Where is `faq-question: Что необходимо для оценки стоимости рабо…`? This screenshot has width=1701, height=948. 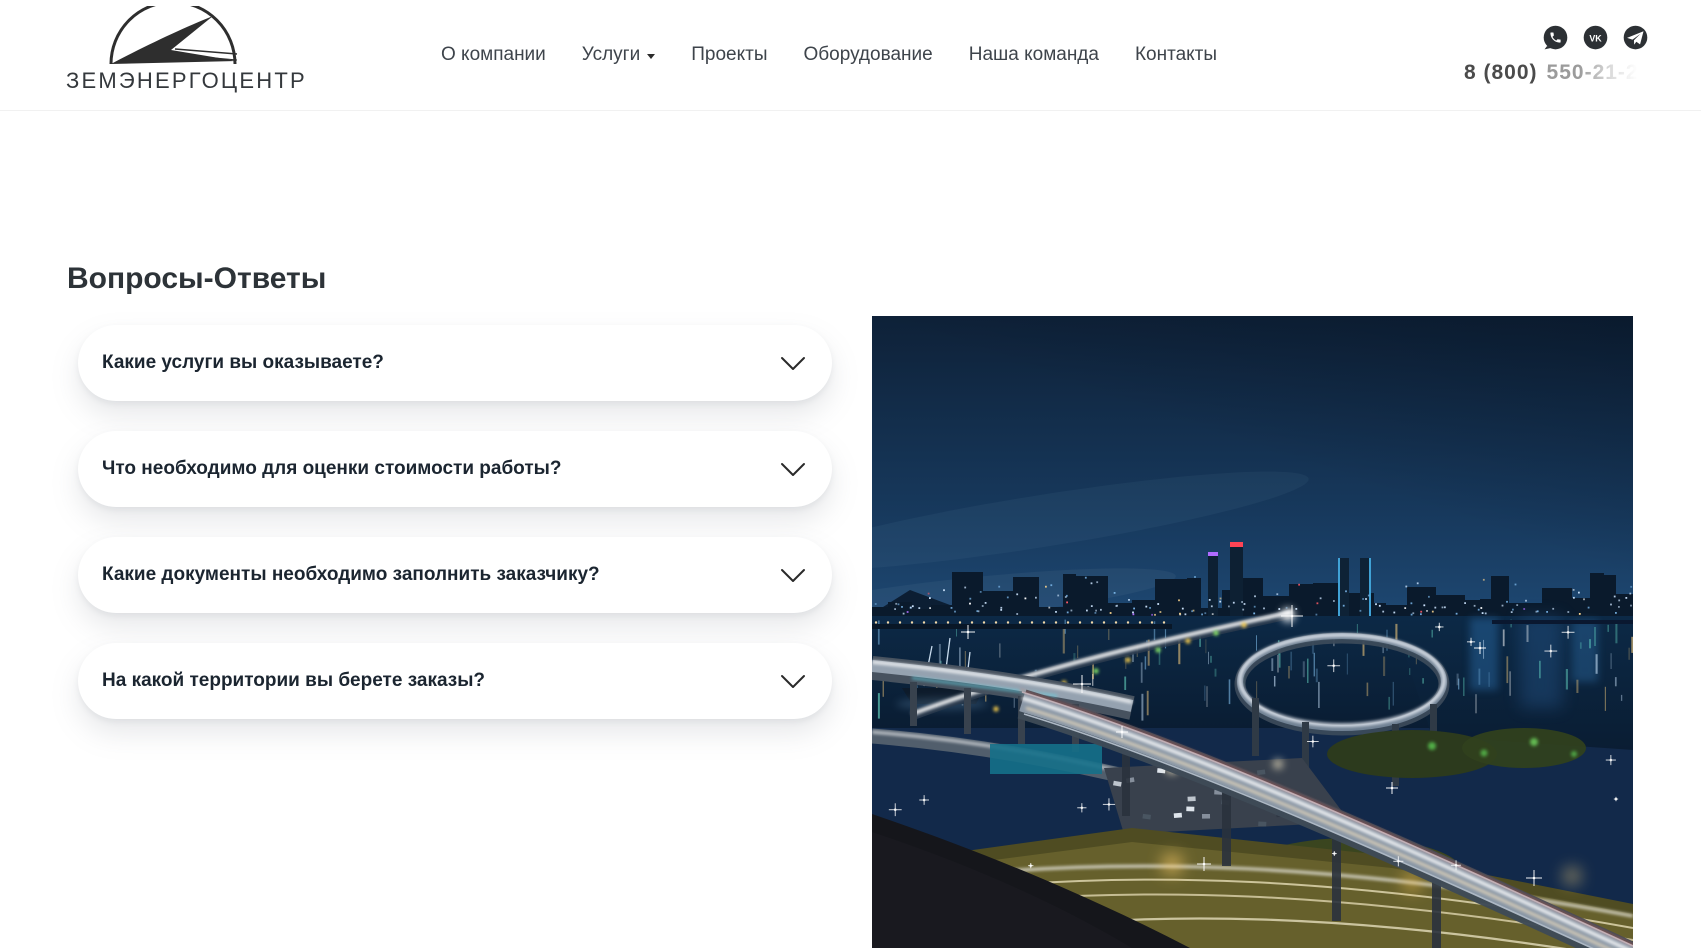 faq-question: Что необходимо для оценки стоимости рабо… is located at coordinates (332, 468).